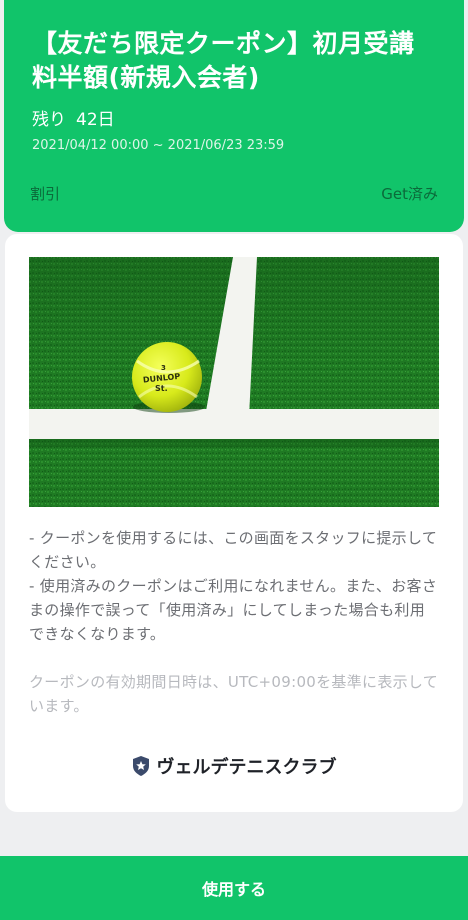 This screenshot has width=468, height=920. What do you see at coordinates (161, 388) in the screenshot?
I see `svg-text: St.` at bounding box center [161, 388].